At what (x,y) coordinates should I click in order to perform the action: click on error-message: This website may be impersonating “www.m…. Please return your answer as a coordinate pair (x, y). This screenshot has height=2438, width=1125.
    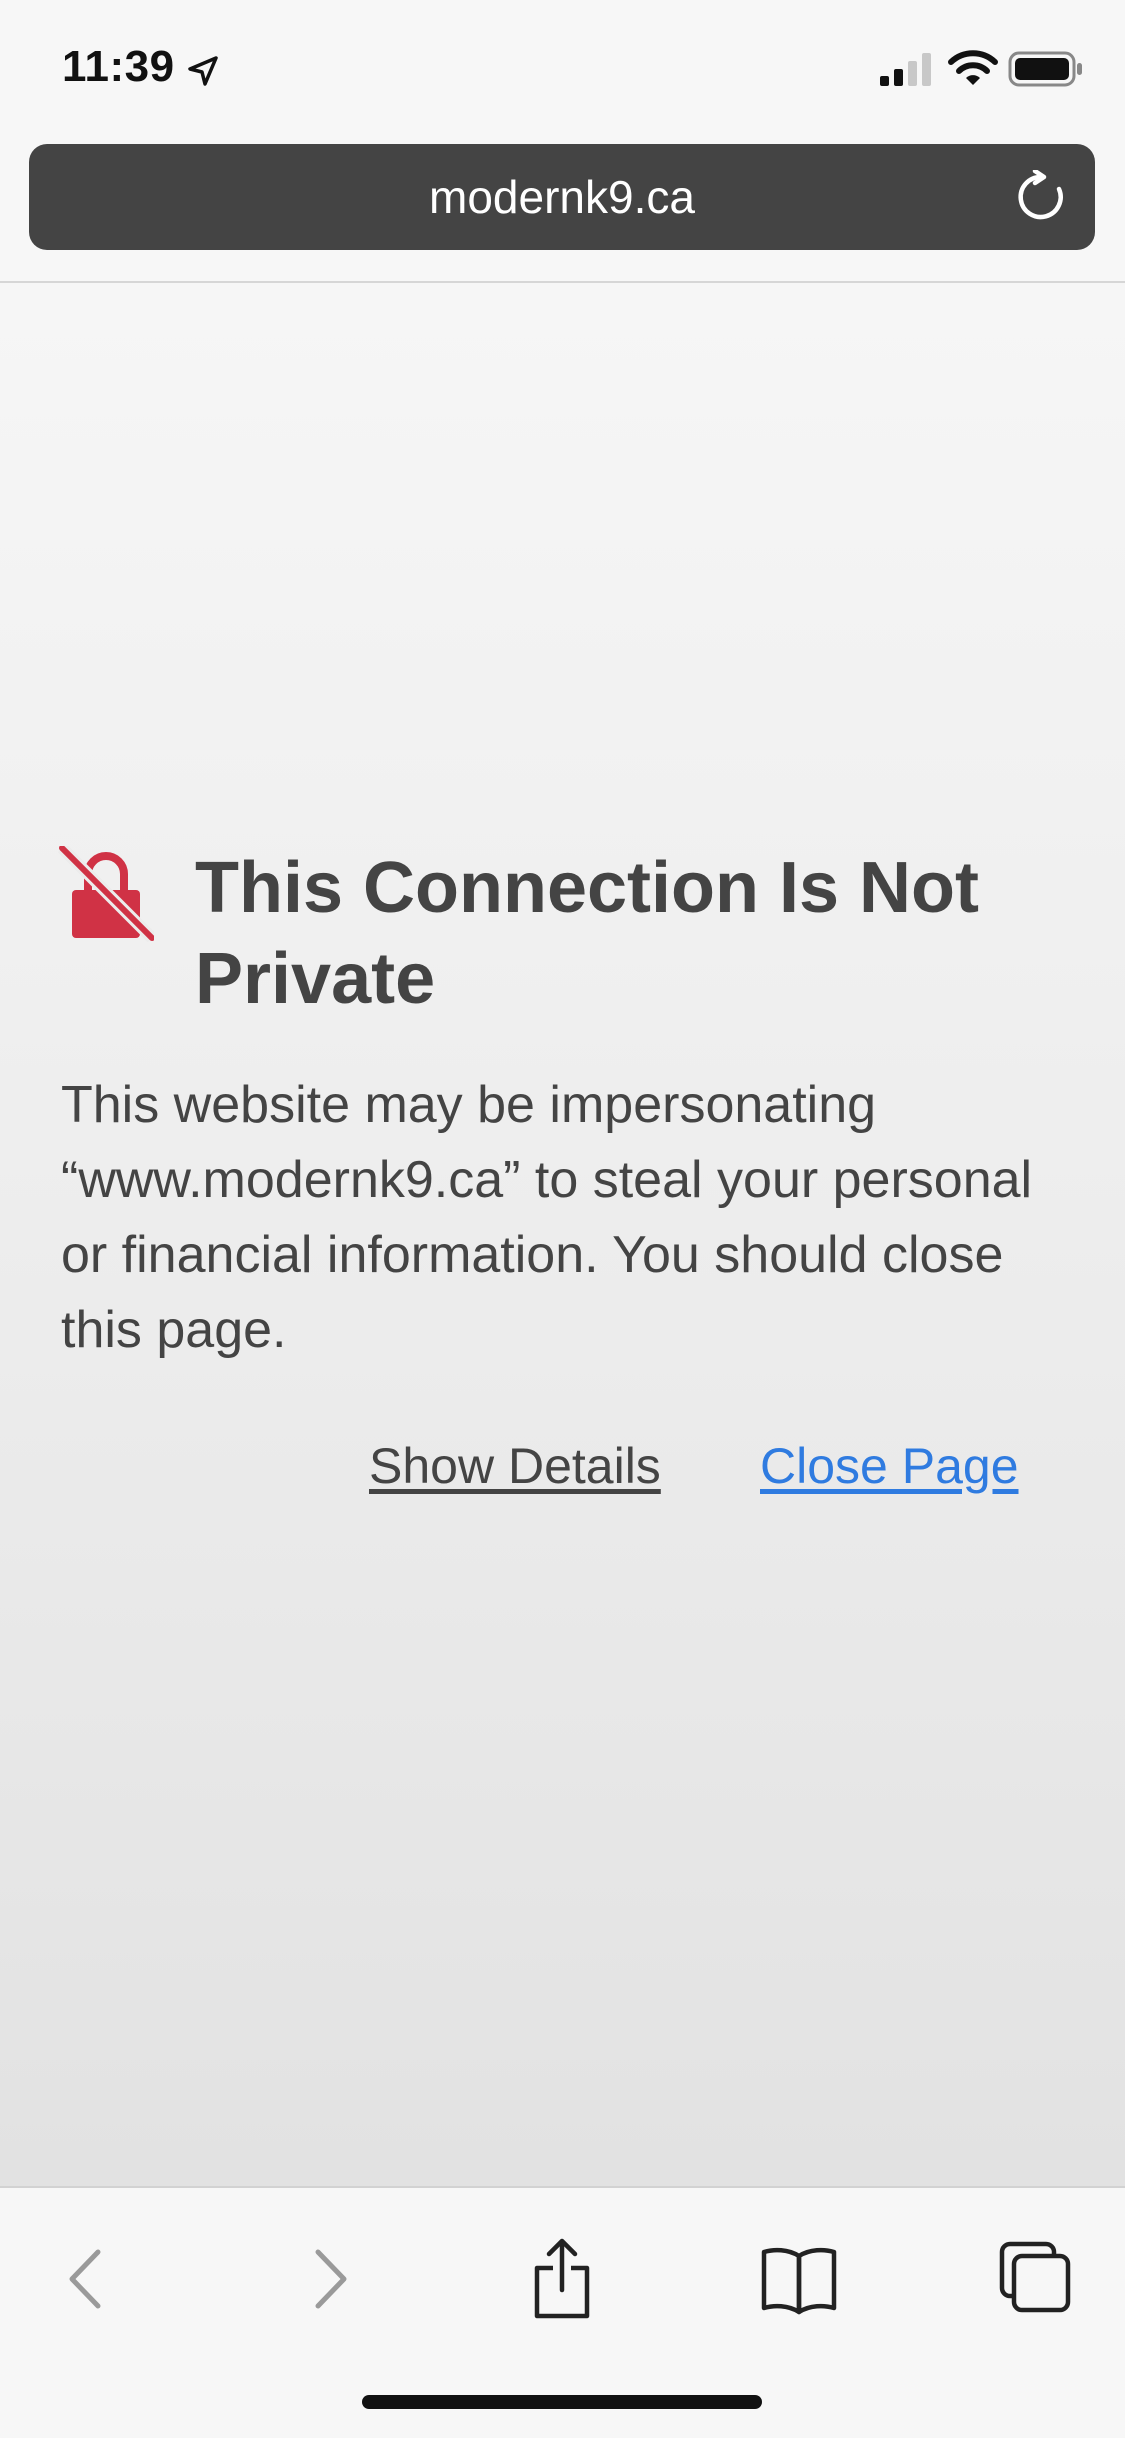
    Looking at the image, I should click on (547, 1217).